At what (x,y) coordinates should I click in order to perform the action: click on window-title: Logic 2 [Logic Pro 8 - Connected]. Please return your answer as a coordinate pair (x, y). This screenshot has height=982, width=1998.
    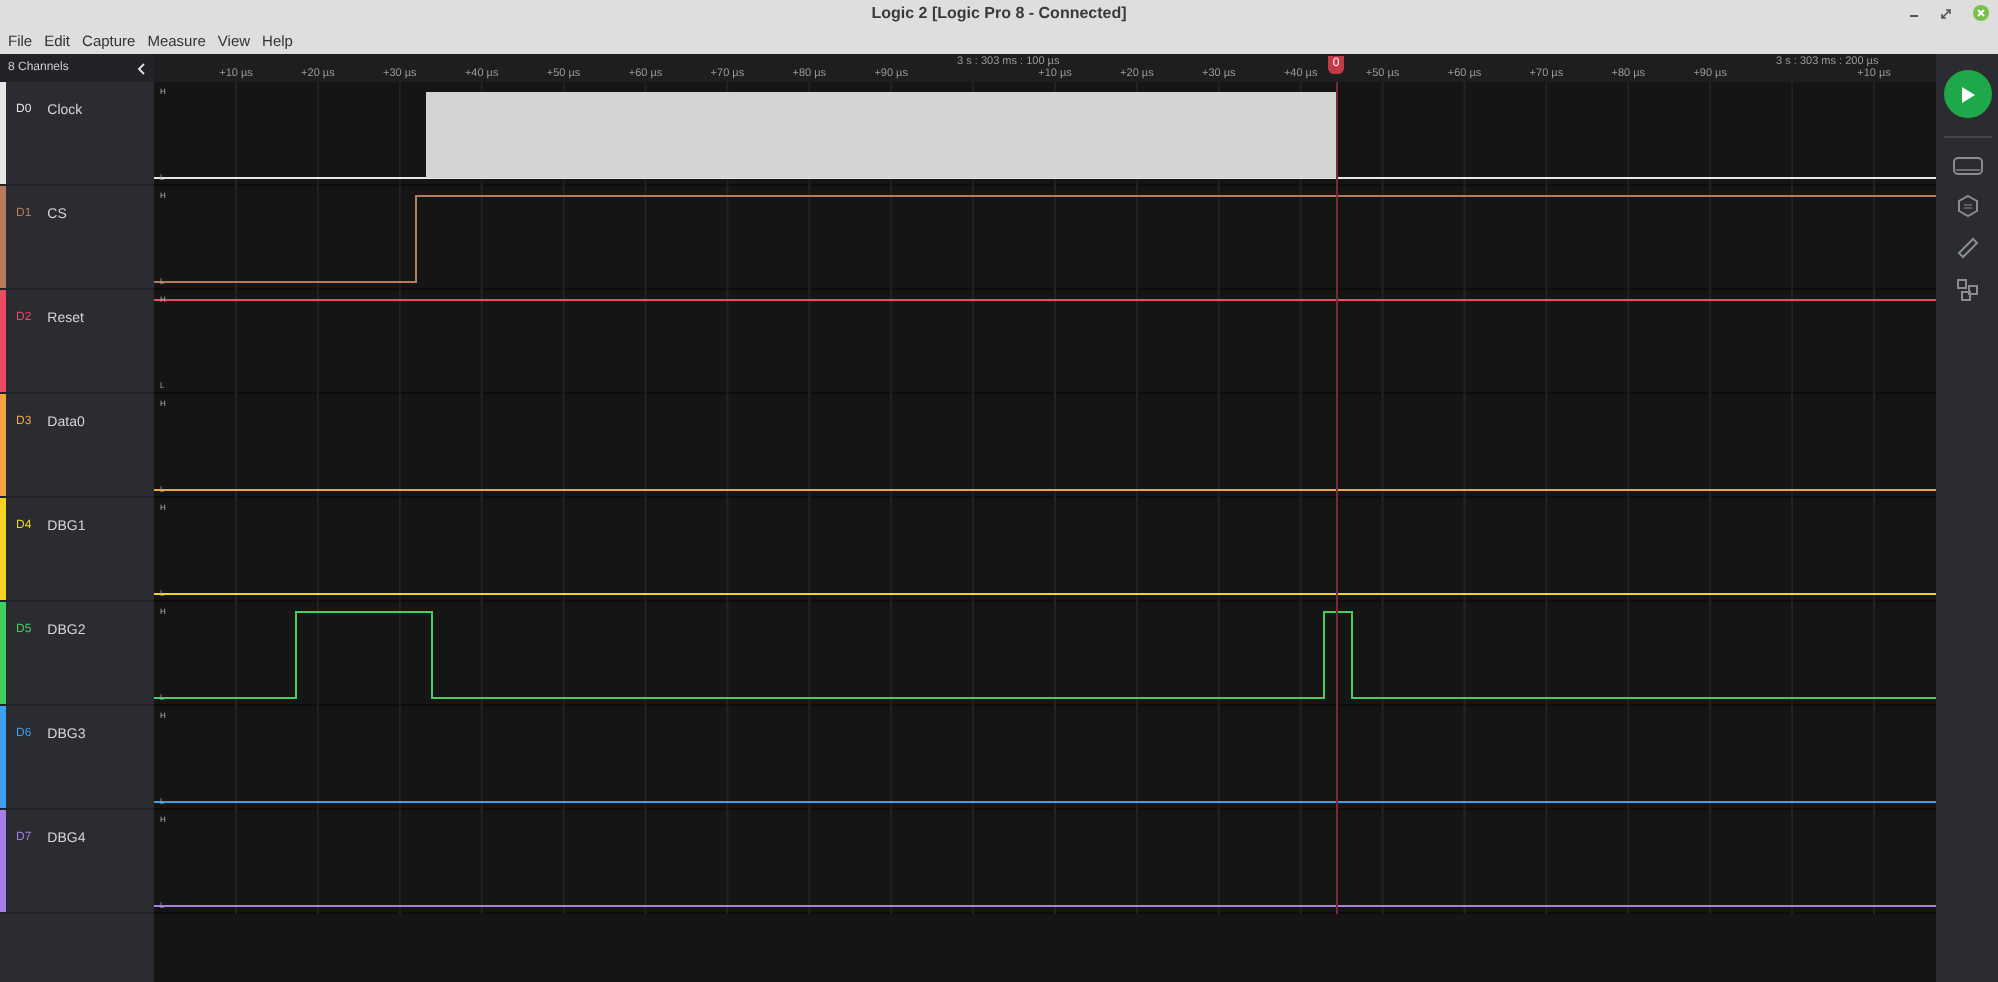
    Looking at the image, I should click on (999, 14).